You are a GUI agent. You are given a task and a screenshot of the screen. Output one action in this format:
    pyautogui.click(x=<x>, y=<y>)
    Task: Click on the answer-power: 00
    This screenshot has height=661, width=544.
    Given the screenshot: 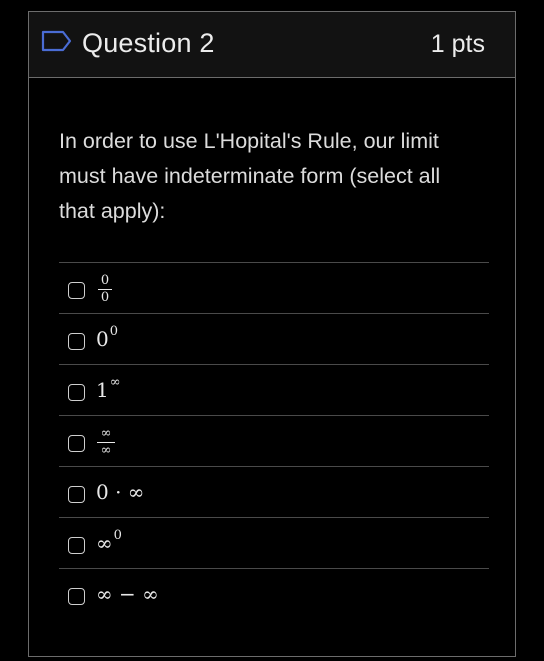 What is the action you would take?
    pyautogui.click(x=107, y=337)
    